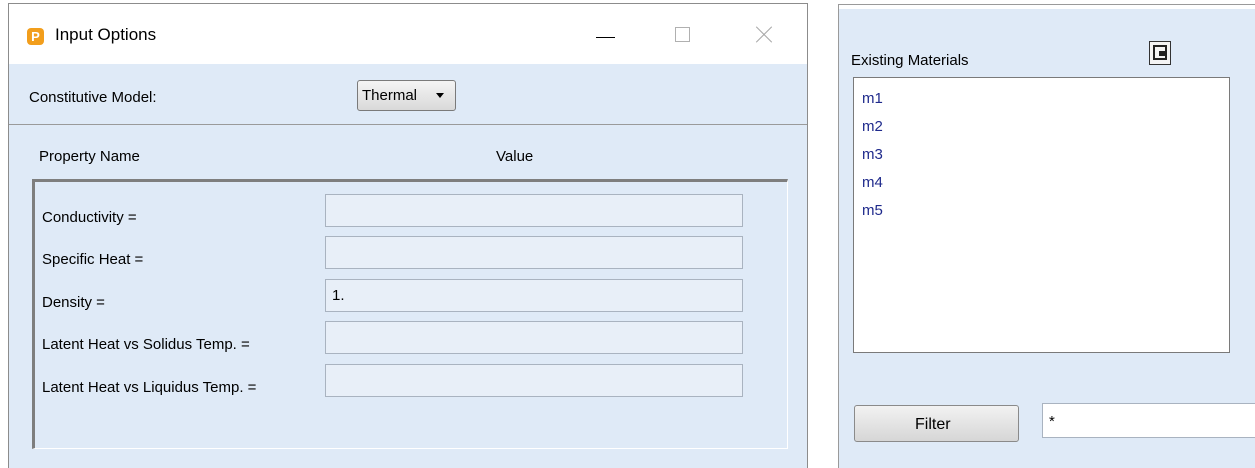 This screenshot has height=468, width=1255. I want to click on value-header: Value, so click(515, 156).